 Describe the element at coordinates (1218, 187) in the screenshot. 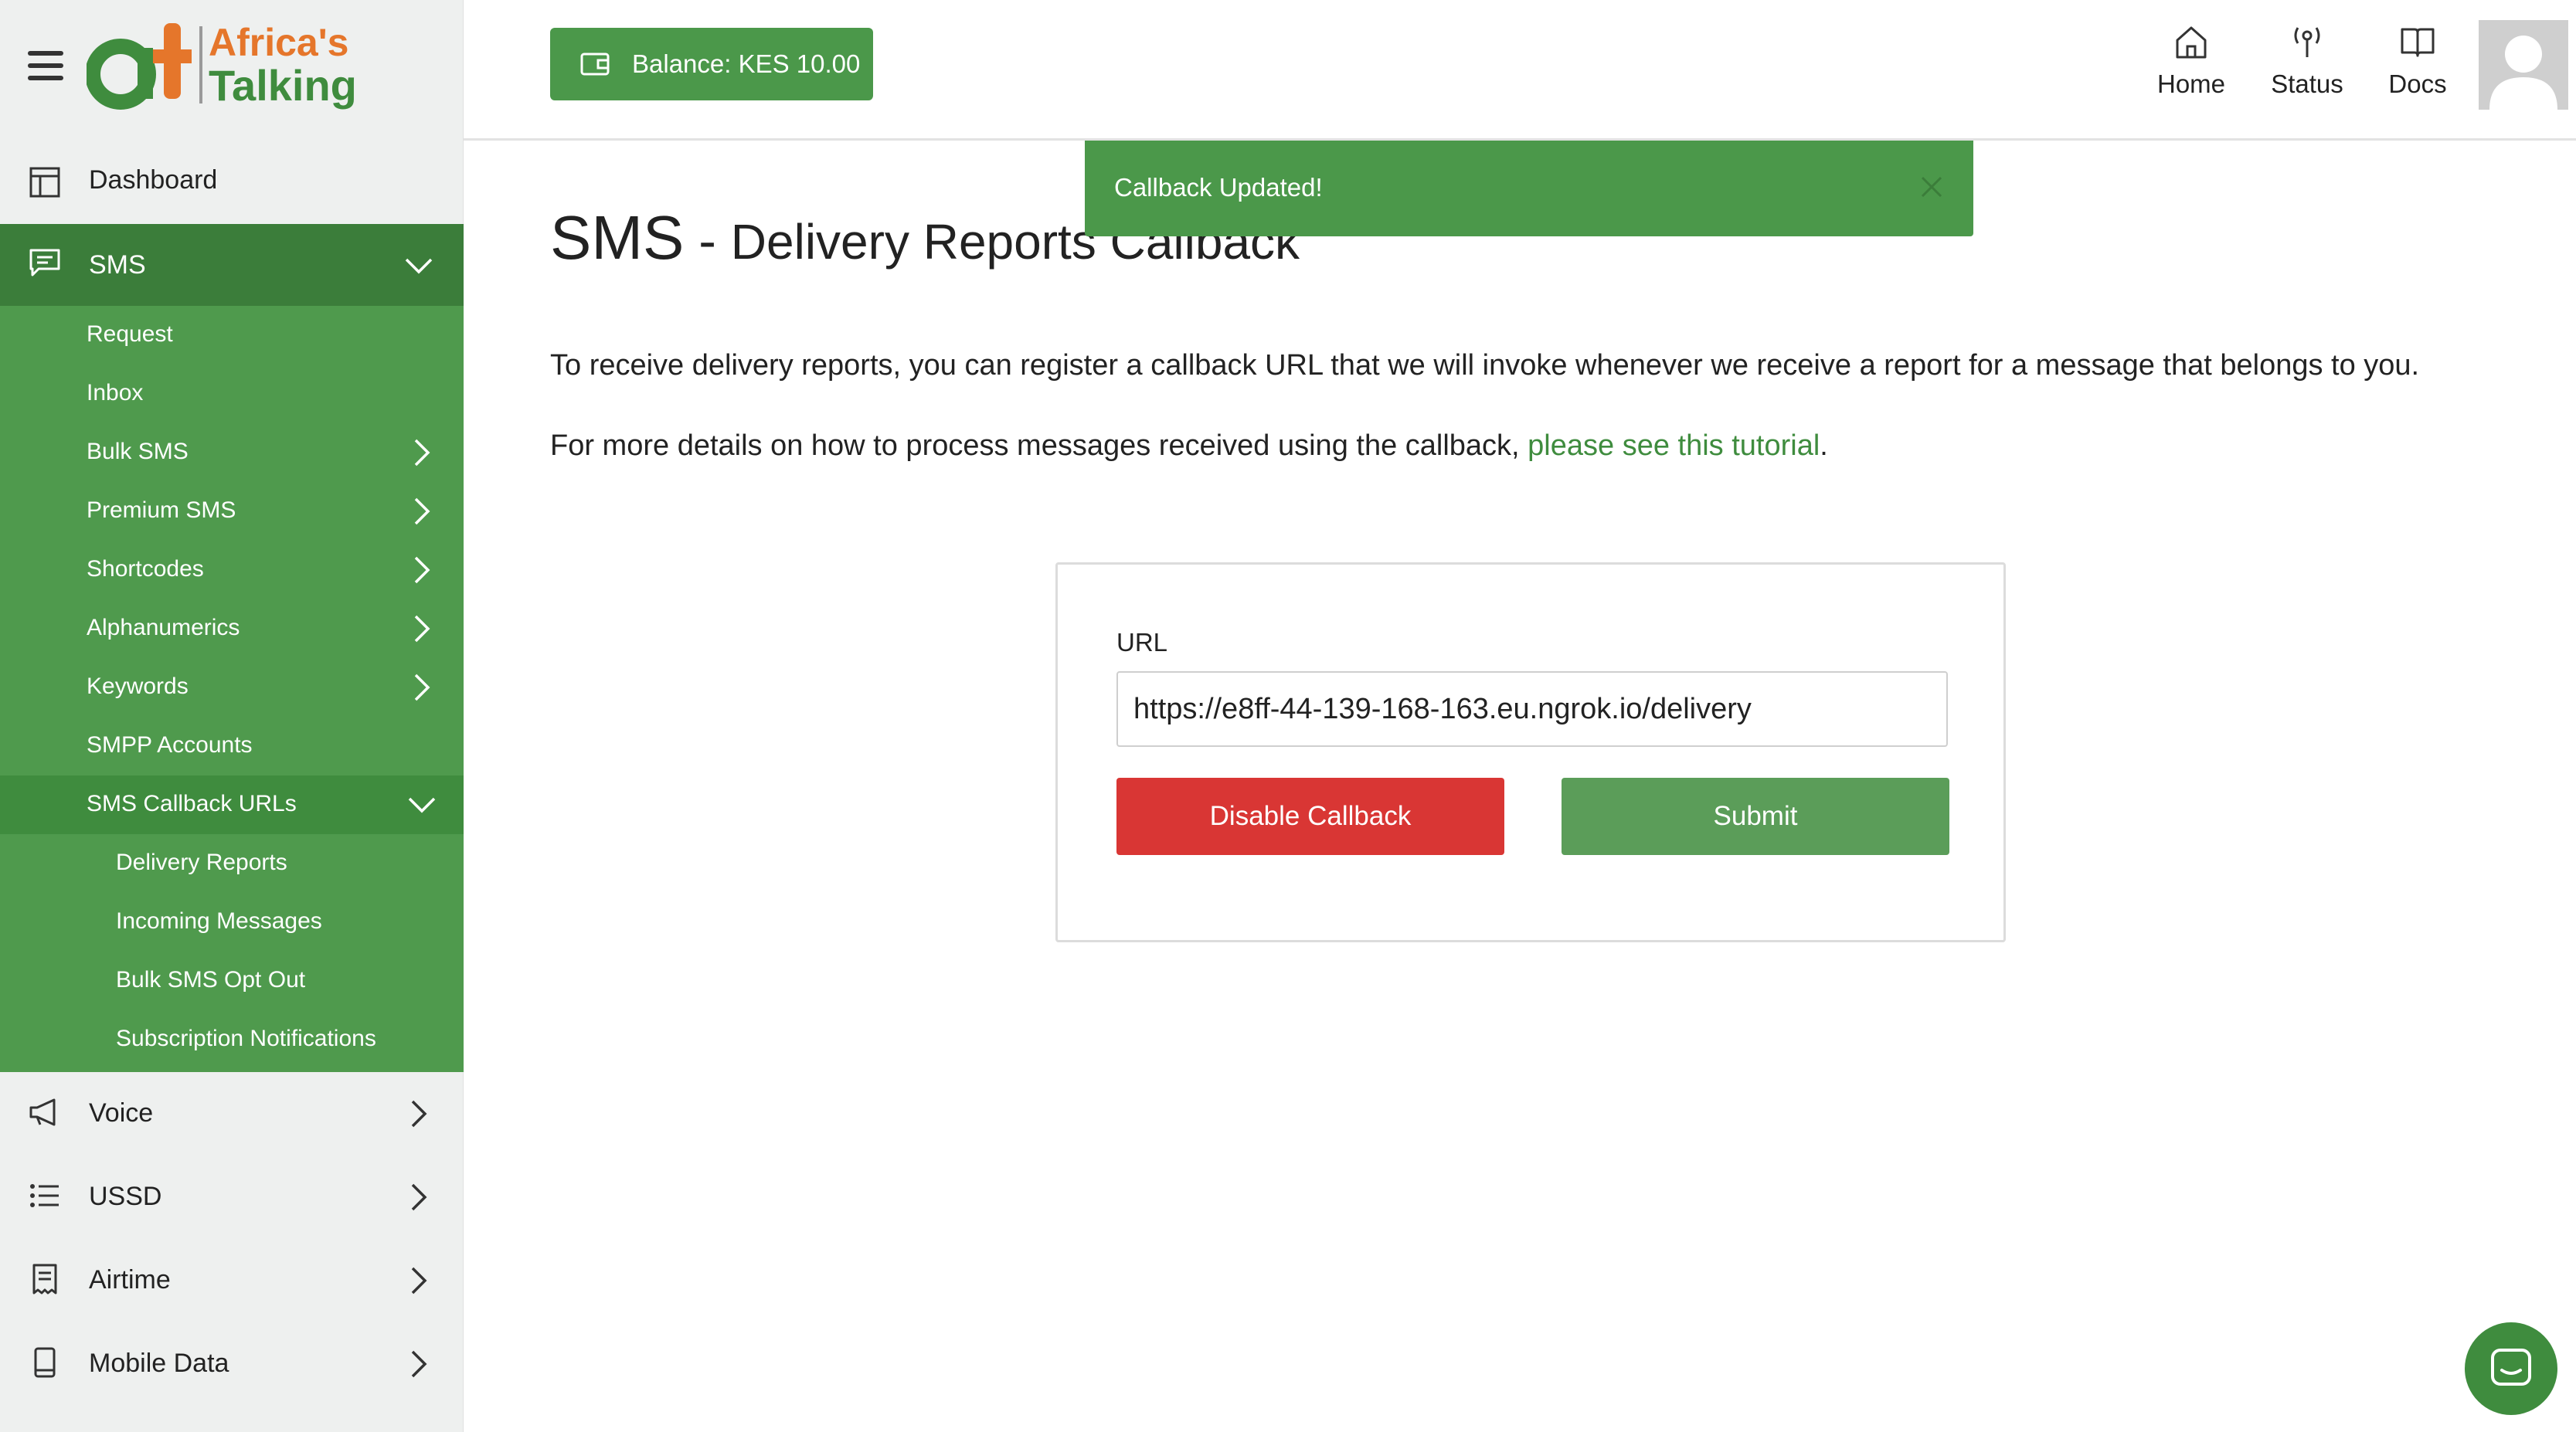

I see `toast-message: Callback Updated!` at that location.